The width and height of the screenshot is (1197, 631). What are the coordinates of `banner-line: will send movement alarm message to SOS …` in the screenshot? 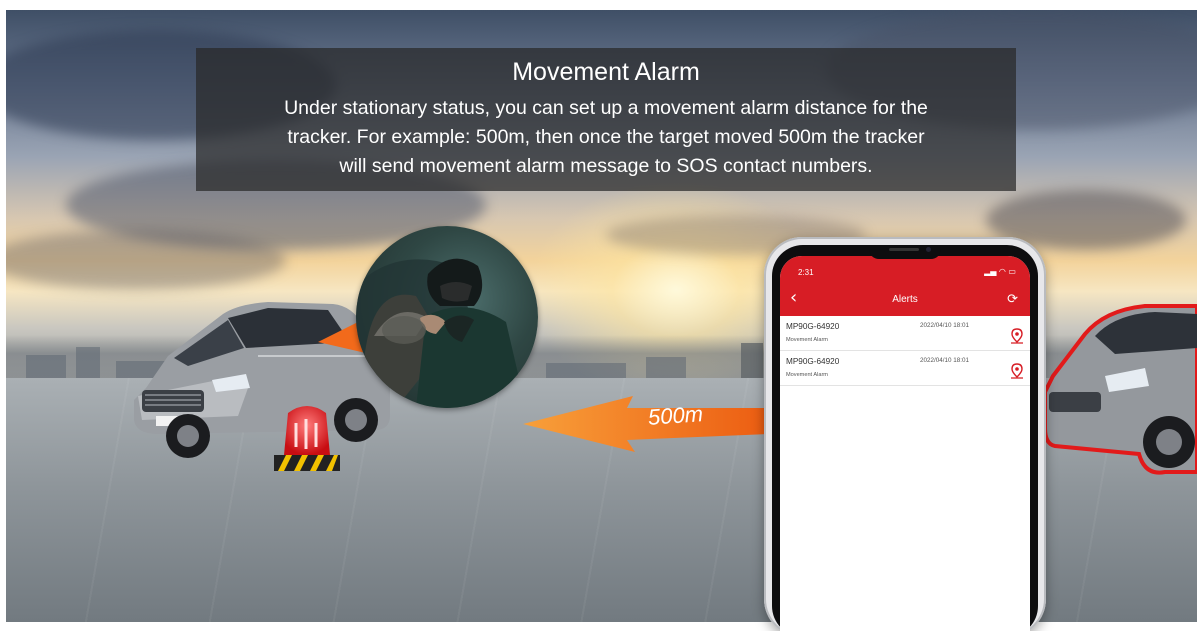 It's located at (606, 166).